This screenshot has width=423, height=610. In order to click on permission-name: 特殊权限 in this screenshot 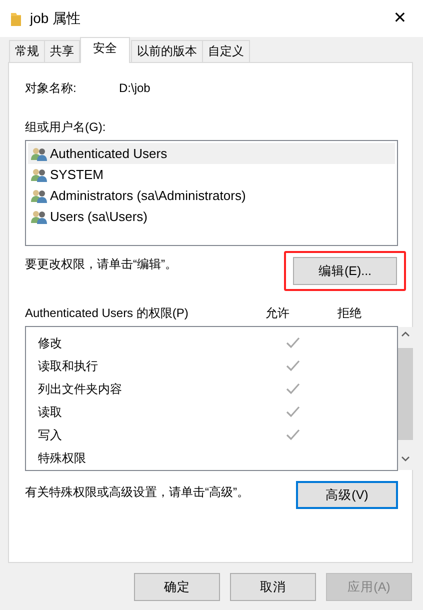, I will do `click(62, 458)`.